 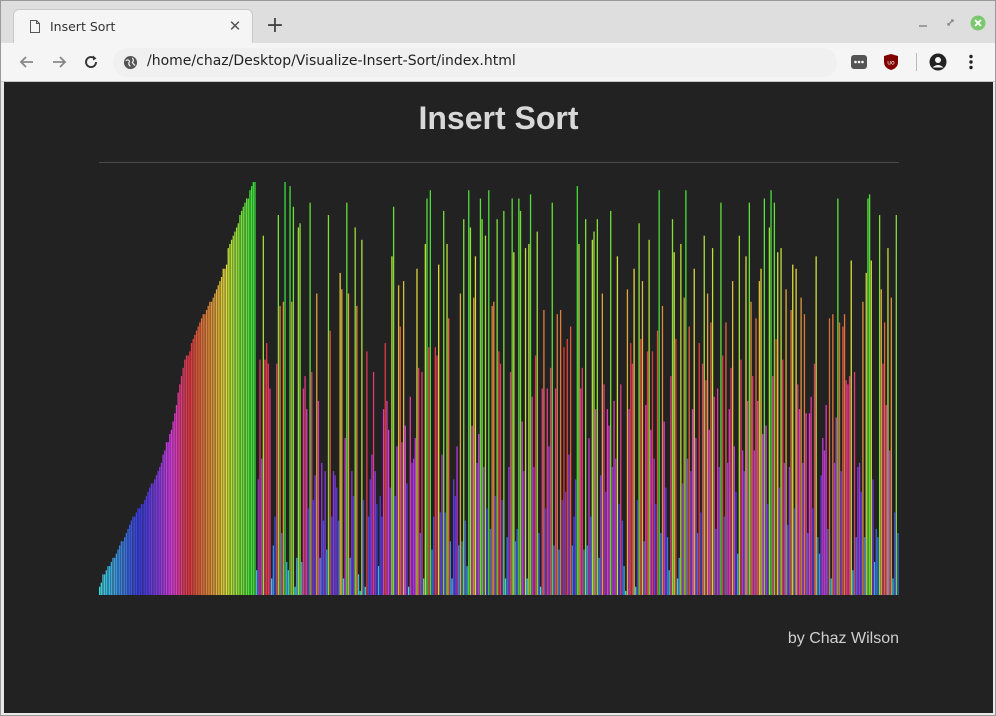 I want to click on minimize-icon, so click(x=923, y=23).